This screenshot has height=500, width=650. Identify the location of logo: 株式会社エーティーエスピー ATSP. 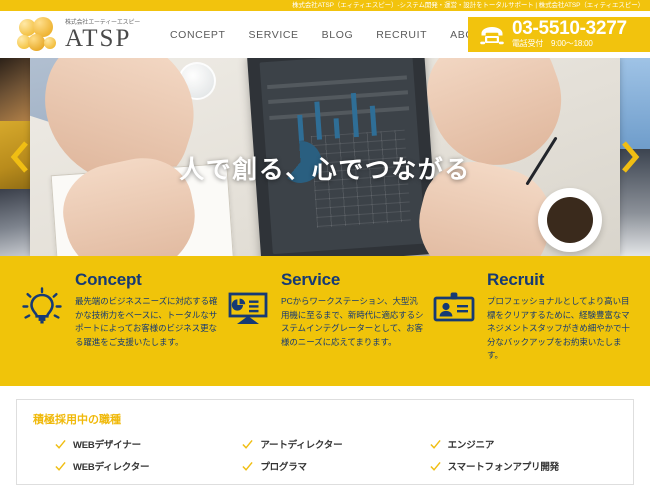
(80, 34).